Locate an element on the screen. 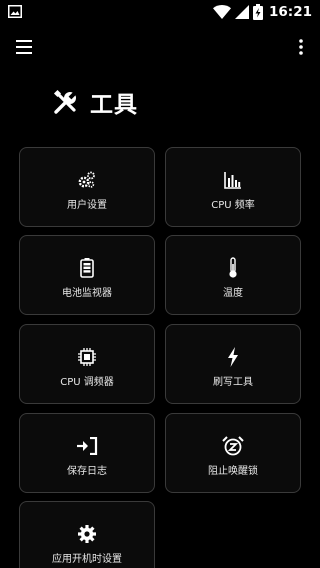  tile-label: 应用开机时设置 is located at coordinates (87, 559).